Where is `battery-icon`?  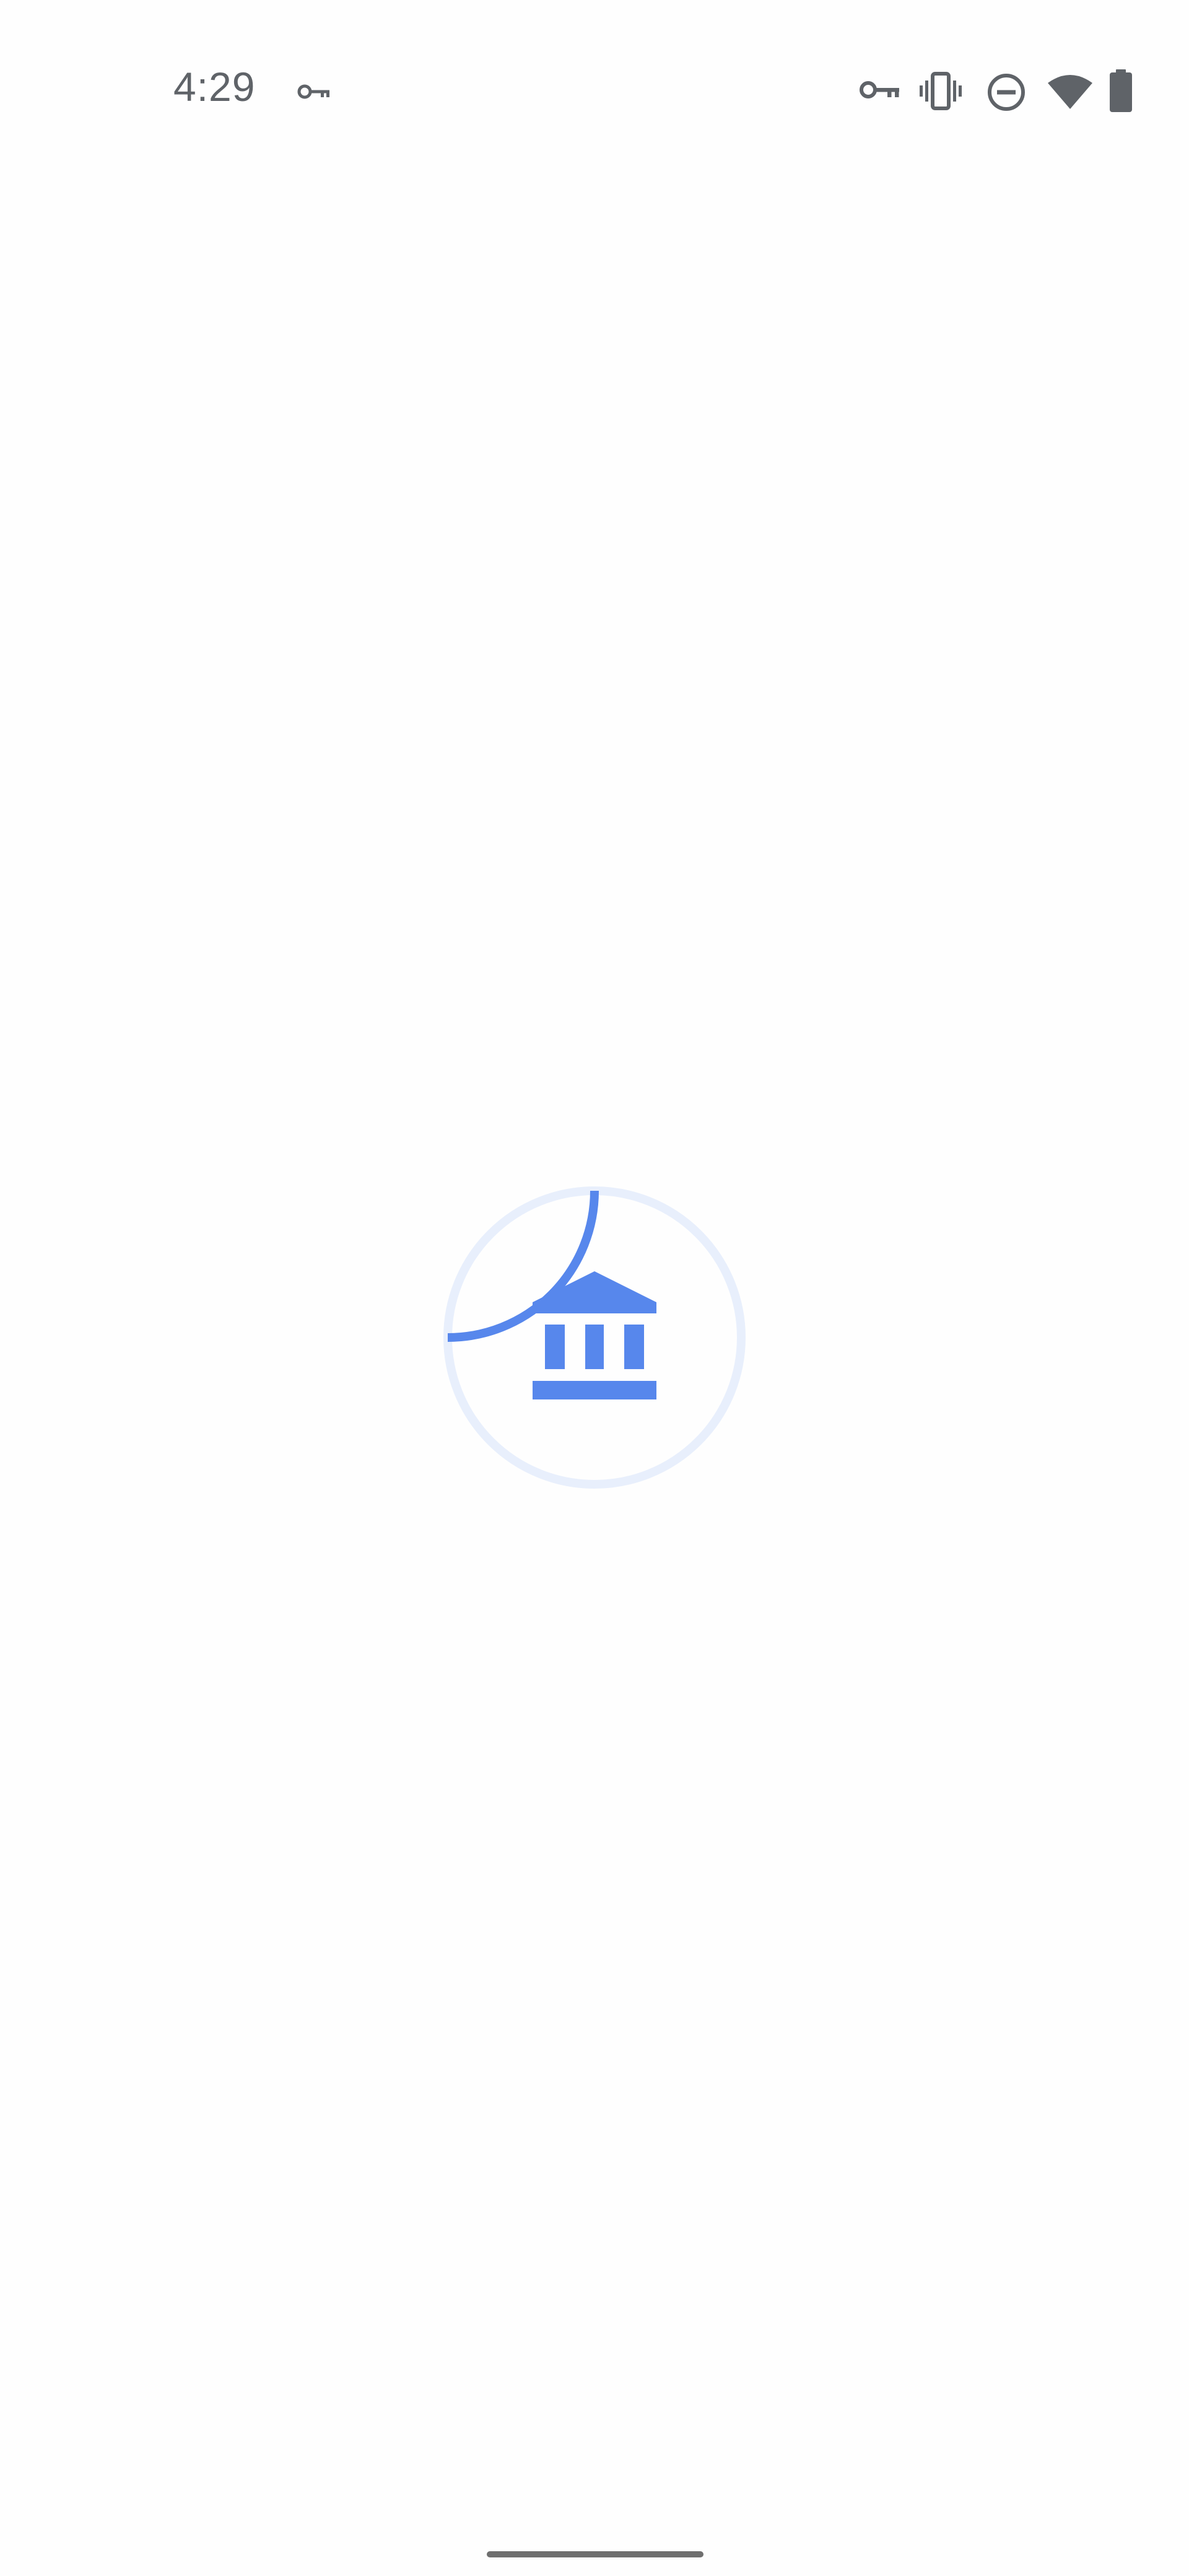
battery-icon is located at coordinates (1121, 90).